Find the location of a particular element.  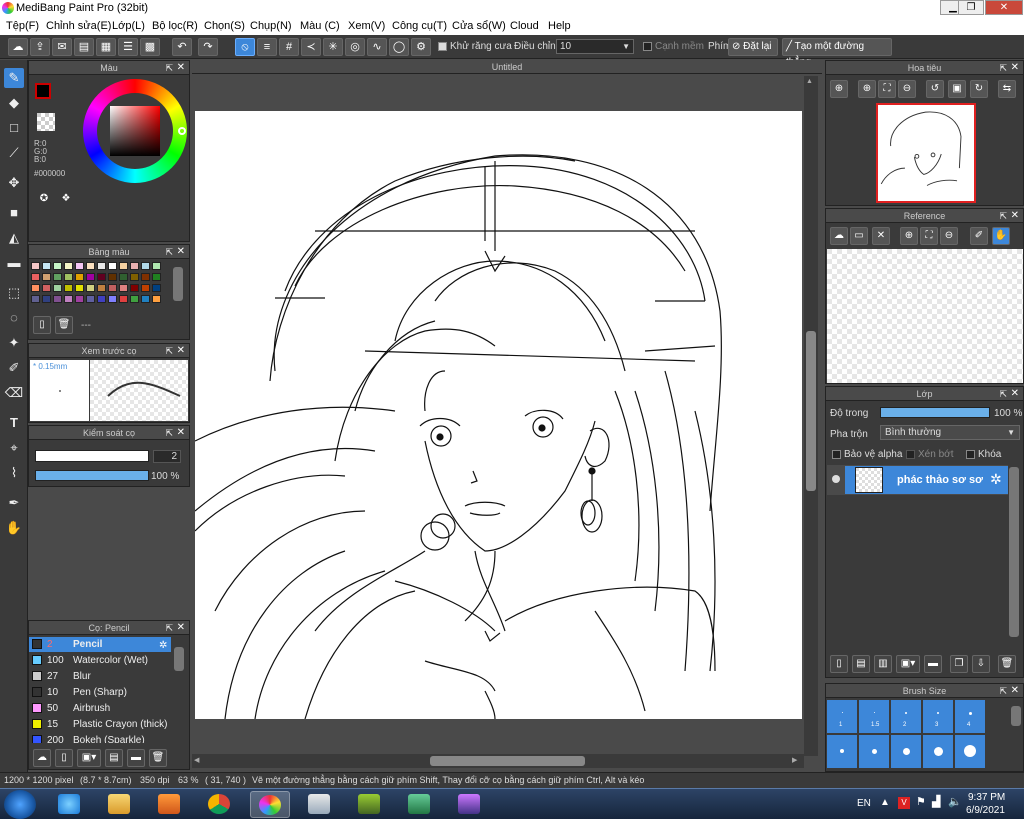

scroll-right-icon: ▶ is located at coordinates (794, 760).